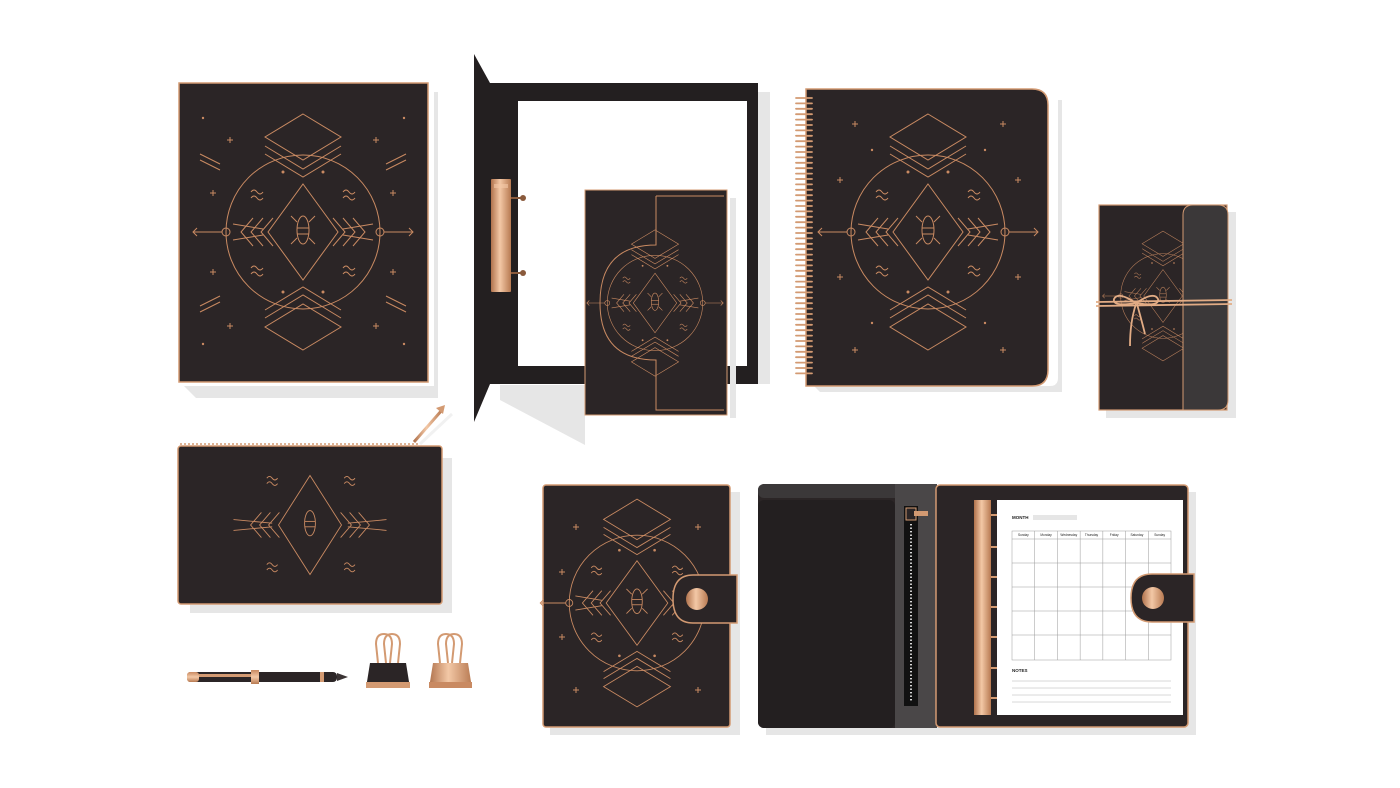 This screenshot has width=1400, height=788. I want to click on planner-snap-button-icon, so click(1162, 598).